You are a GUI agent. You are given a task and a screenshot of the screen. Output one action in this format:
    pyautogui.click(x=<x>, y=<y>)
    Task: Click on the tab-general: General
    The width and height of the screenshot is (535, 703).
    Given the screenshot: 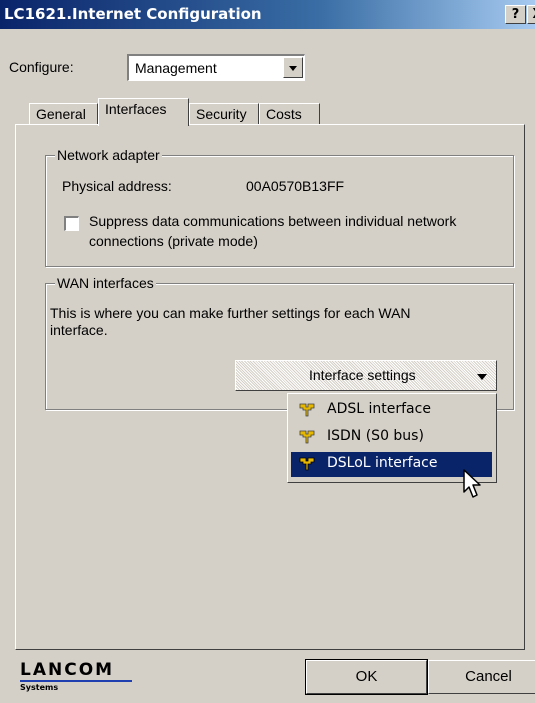 What is the action you would take?
    pyautogui.click(x=63, y=114)
    